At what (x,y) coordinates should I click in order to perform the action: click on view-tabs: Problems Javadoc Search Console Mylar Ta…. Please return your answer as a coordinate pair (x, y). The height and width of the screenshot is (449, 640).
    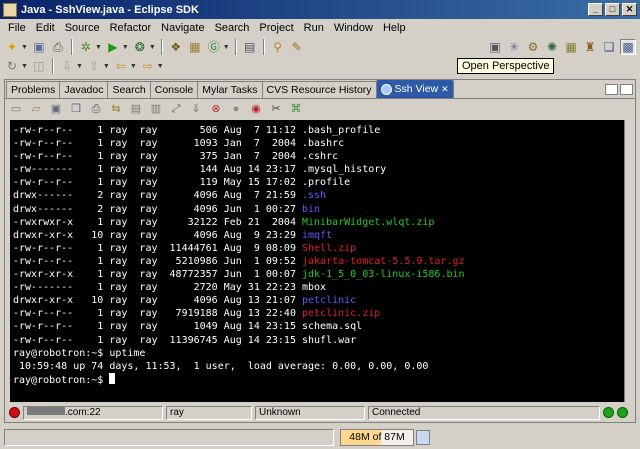
    Looking at the image, I should click on (320, 89).